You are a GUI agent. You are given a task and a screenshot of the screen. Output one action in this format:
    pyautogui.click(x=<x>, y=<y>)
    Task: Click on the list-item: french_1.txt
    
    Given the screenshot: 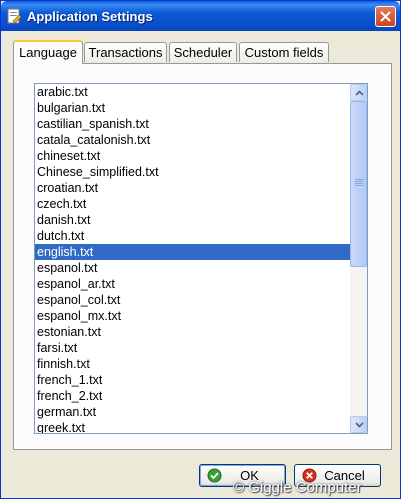 What is the action you would take?
    pyautogui.click(x=193, y=380)
    